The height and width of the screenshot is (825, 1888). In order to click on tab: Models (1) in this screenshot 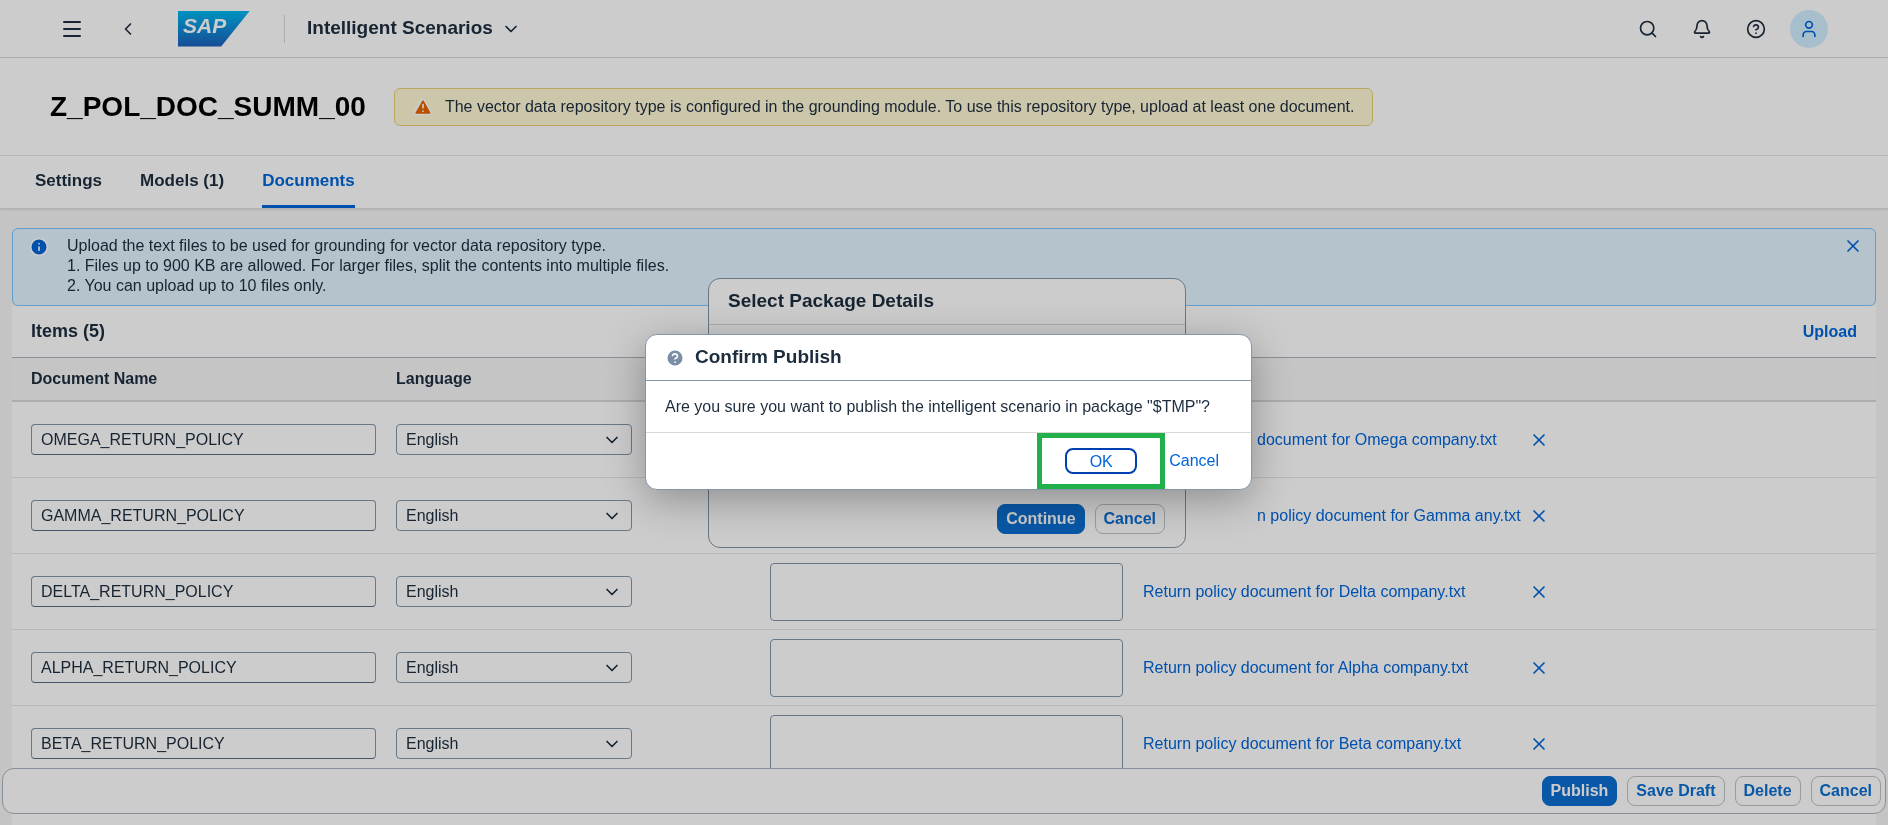, I will do `click(182, 182)`.